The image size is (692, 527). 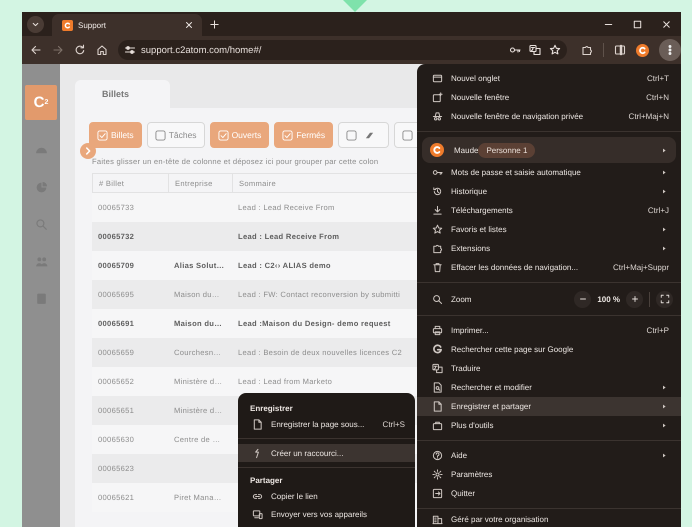 I want to click on menu-item: Copier le lien, so click(x=326, y=496).